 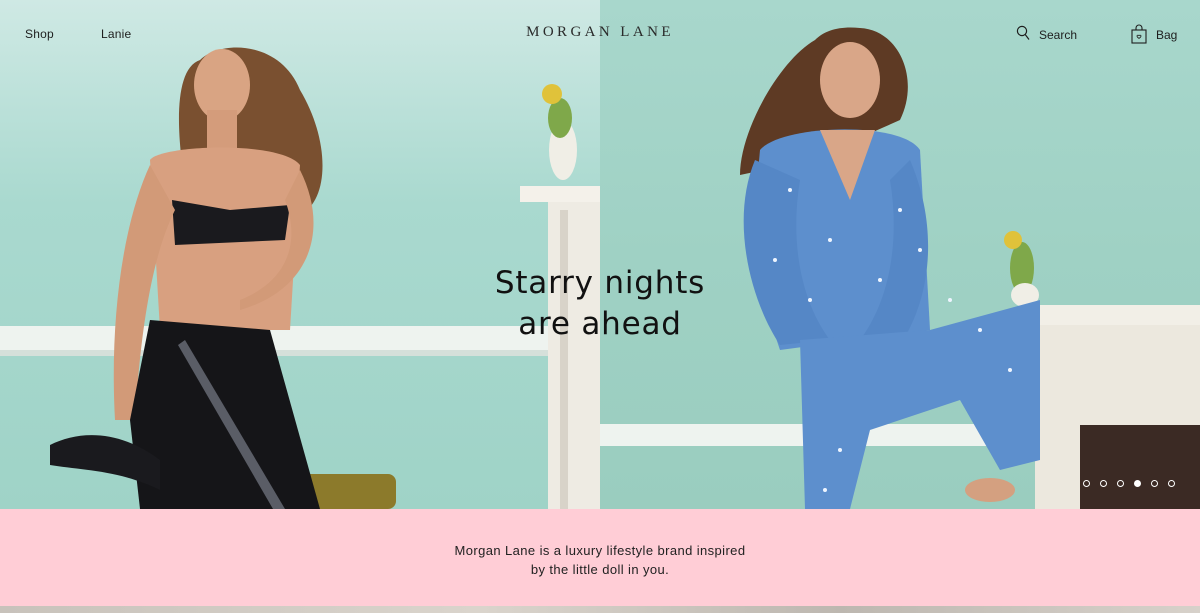 I want to click on search-button: Search, so click(x=1046, y=33).